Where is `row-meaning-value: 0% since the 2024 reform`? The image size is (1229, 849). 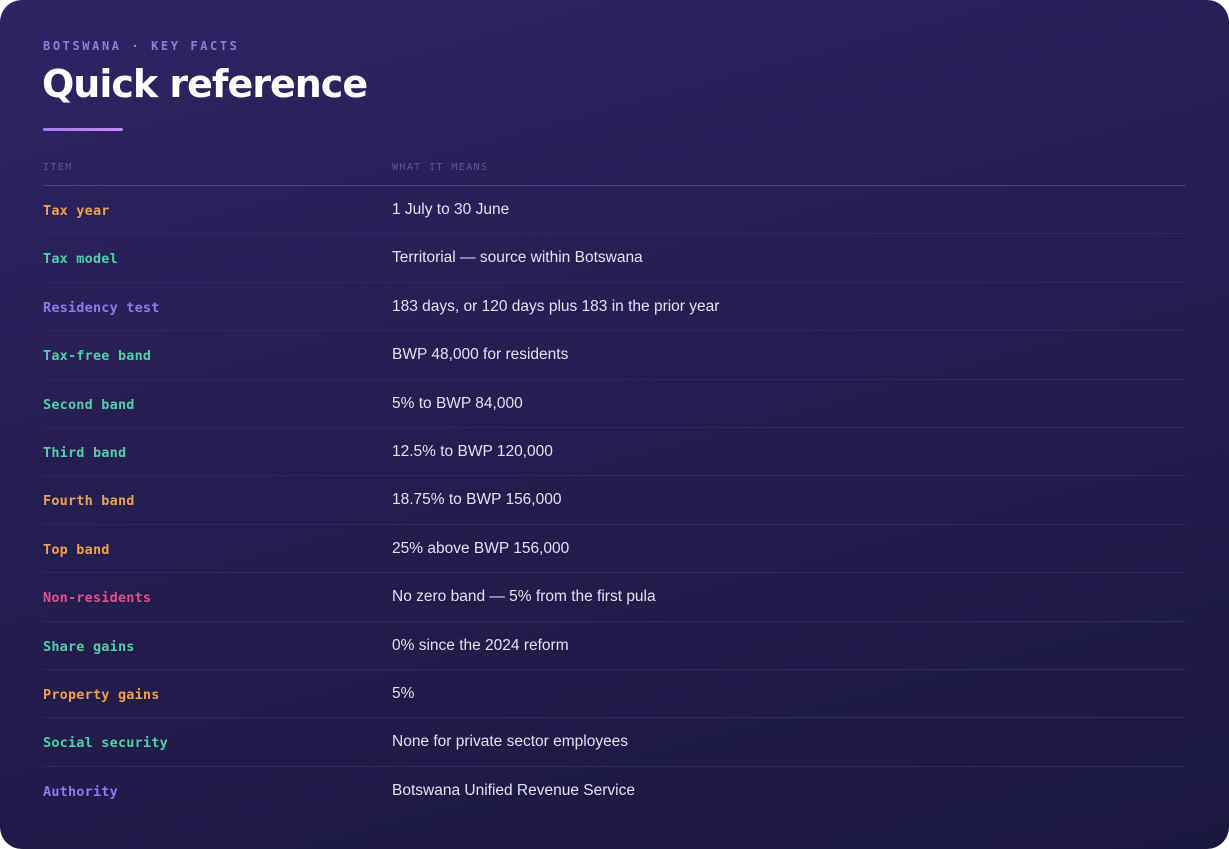
row-meaning-value: 0% since the 2024 reform is located at coordinates (480, 645).